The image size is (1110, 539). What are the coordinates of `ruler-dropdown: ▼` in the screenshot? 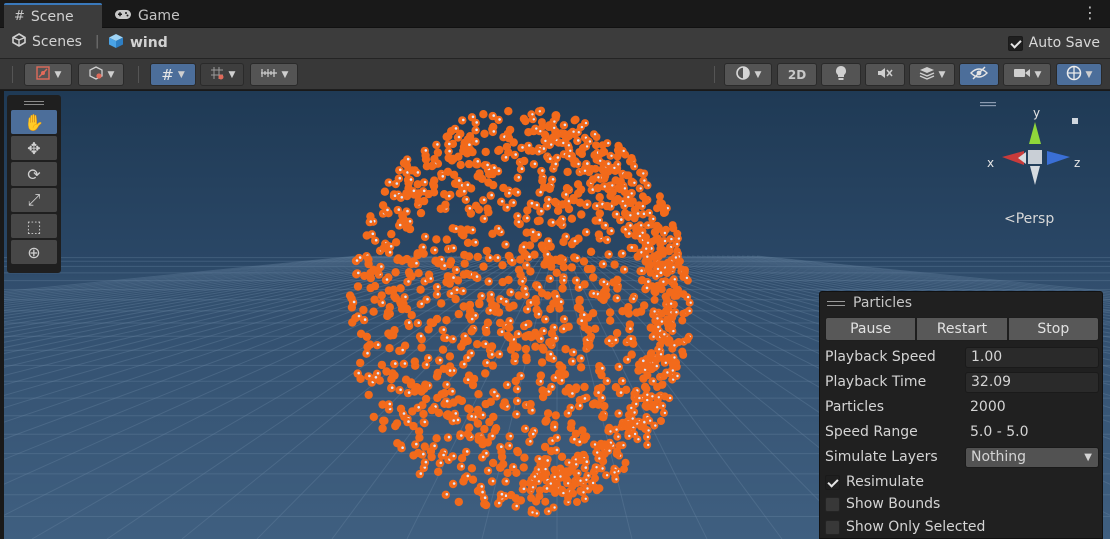 It's located at (274, 74).